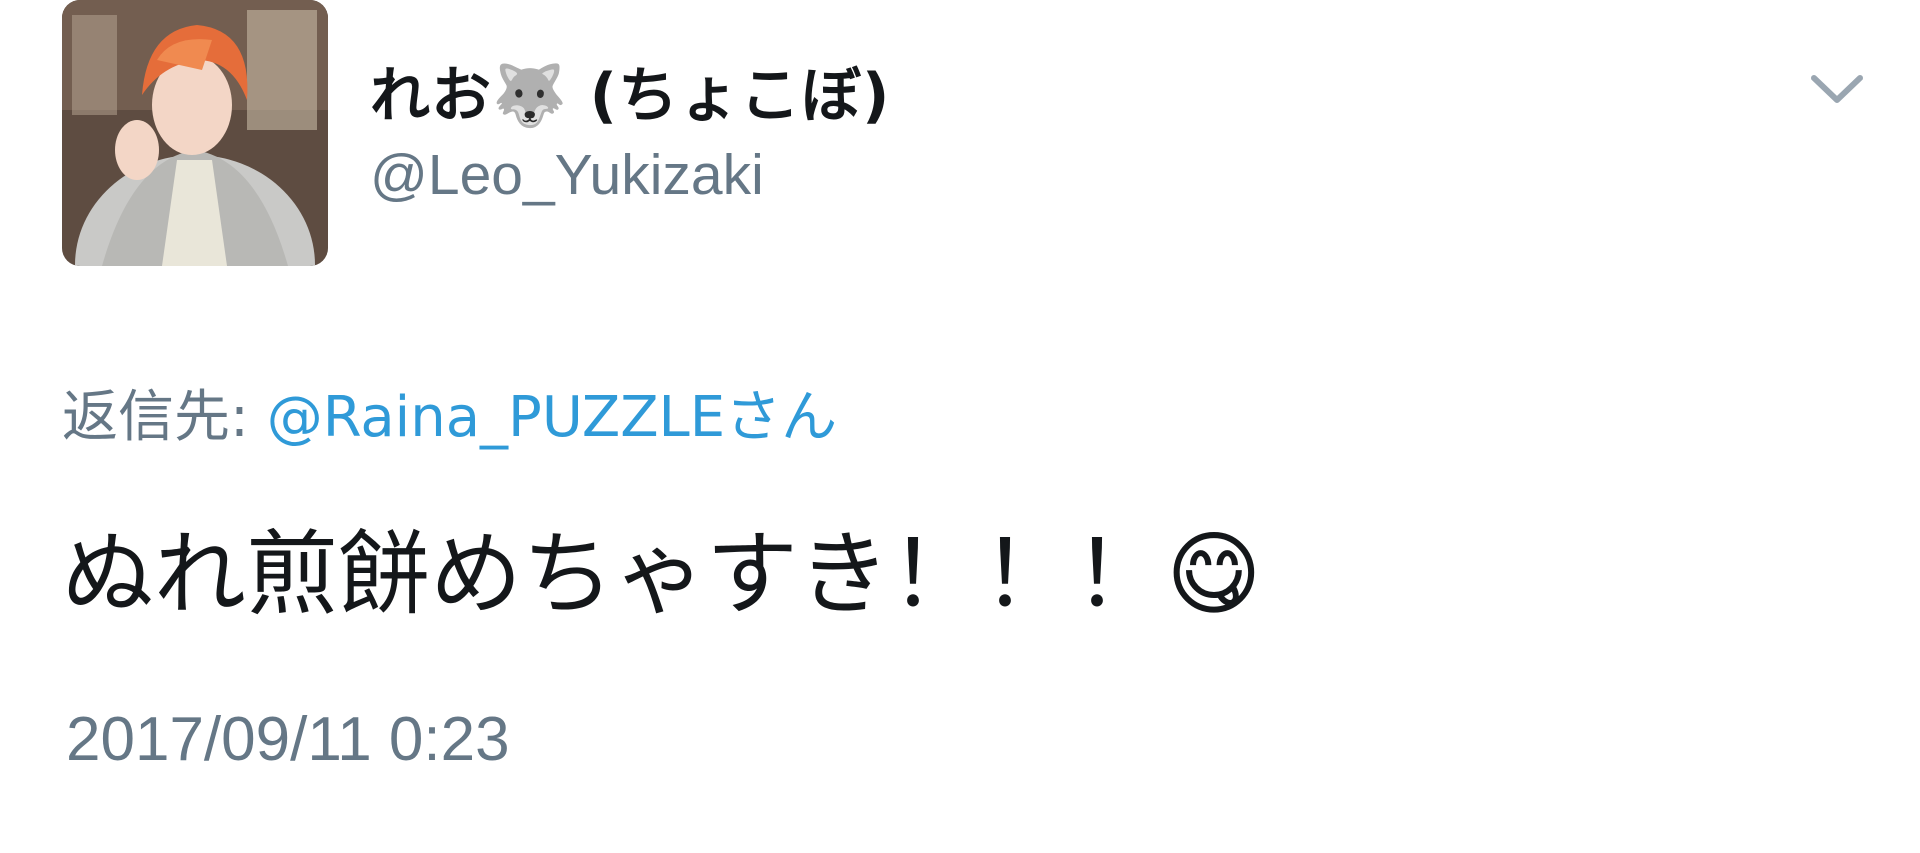  Describe the element at coordinates (552, 417) in the screenshot. I see `reply-user-link: @Raina_PUZZLEさん` at that location.